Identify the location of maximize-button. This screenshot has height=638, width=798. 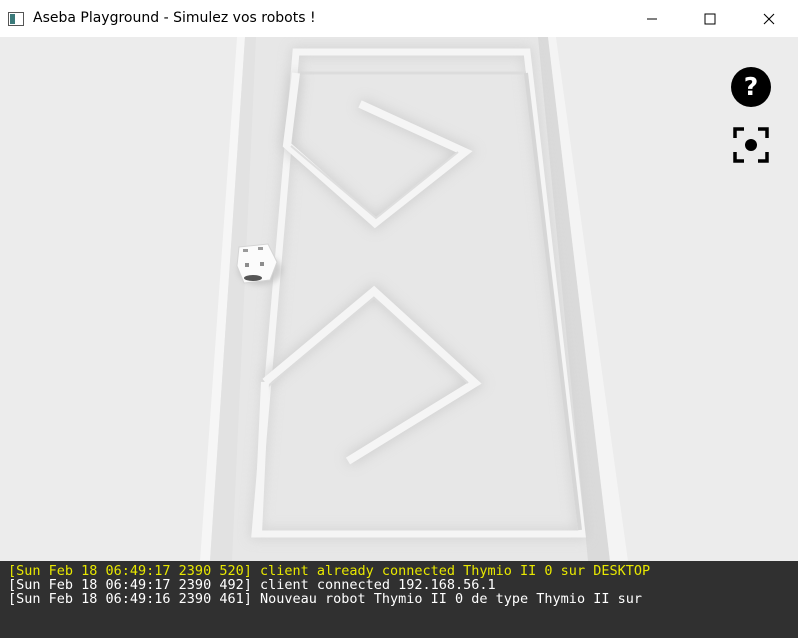
(710, 18).